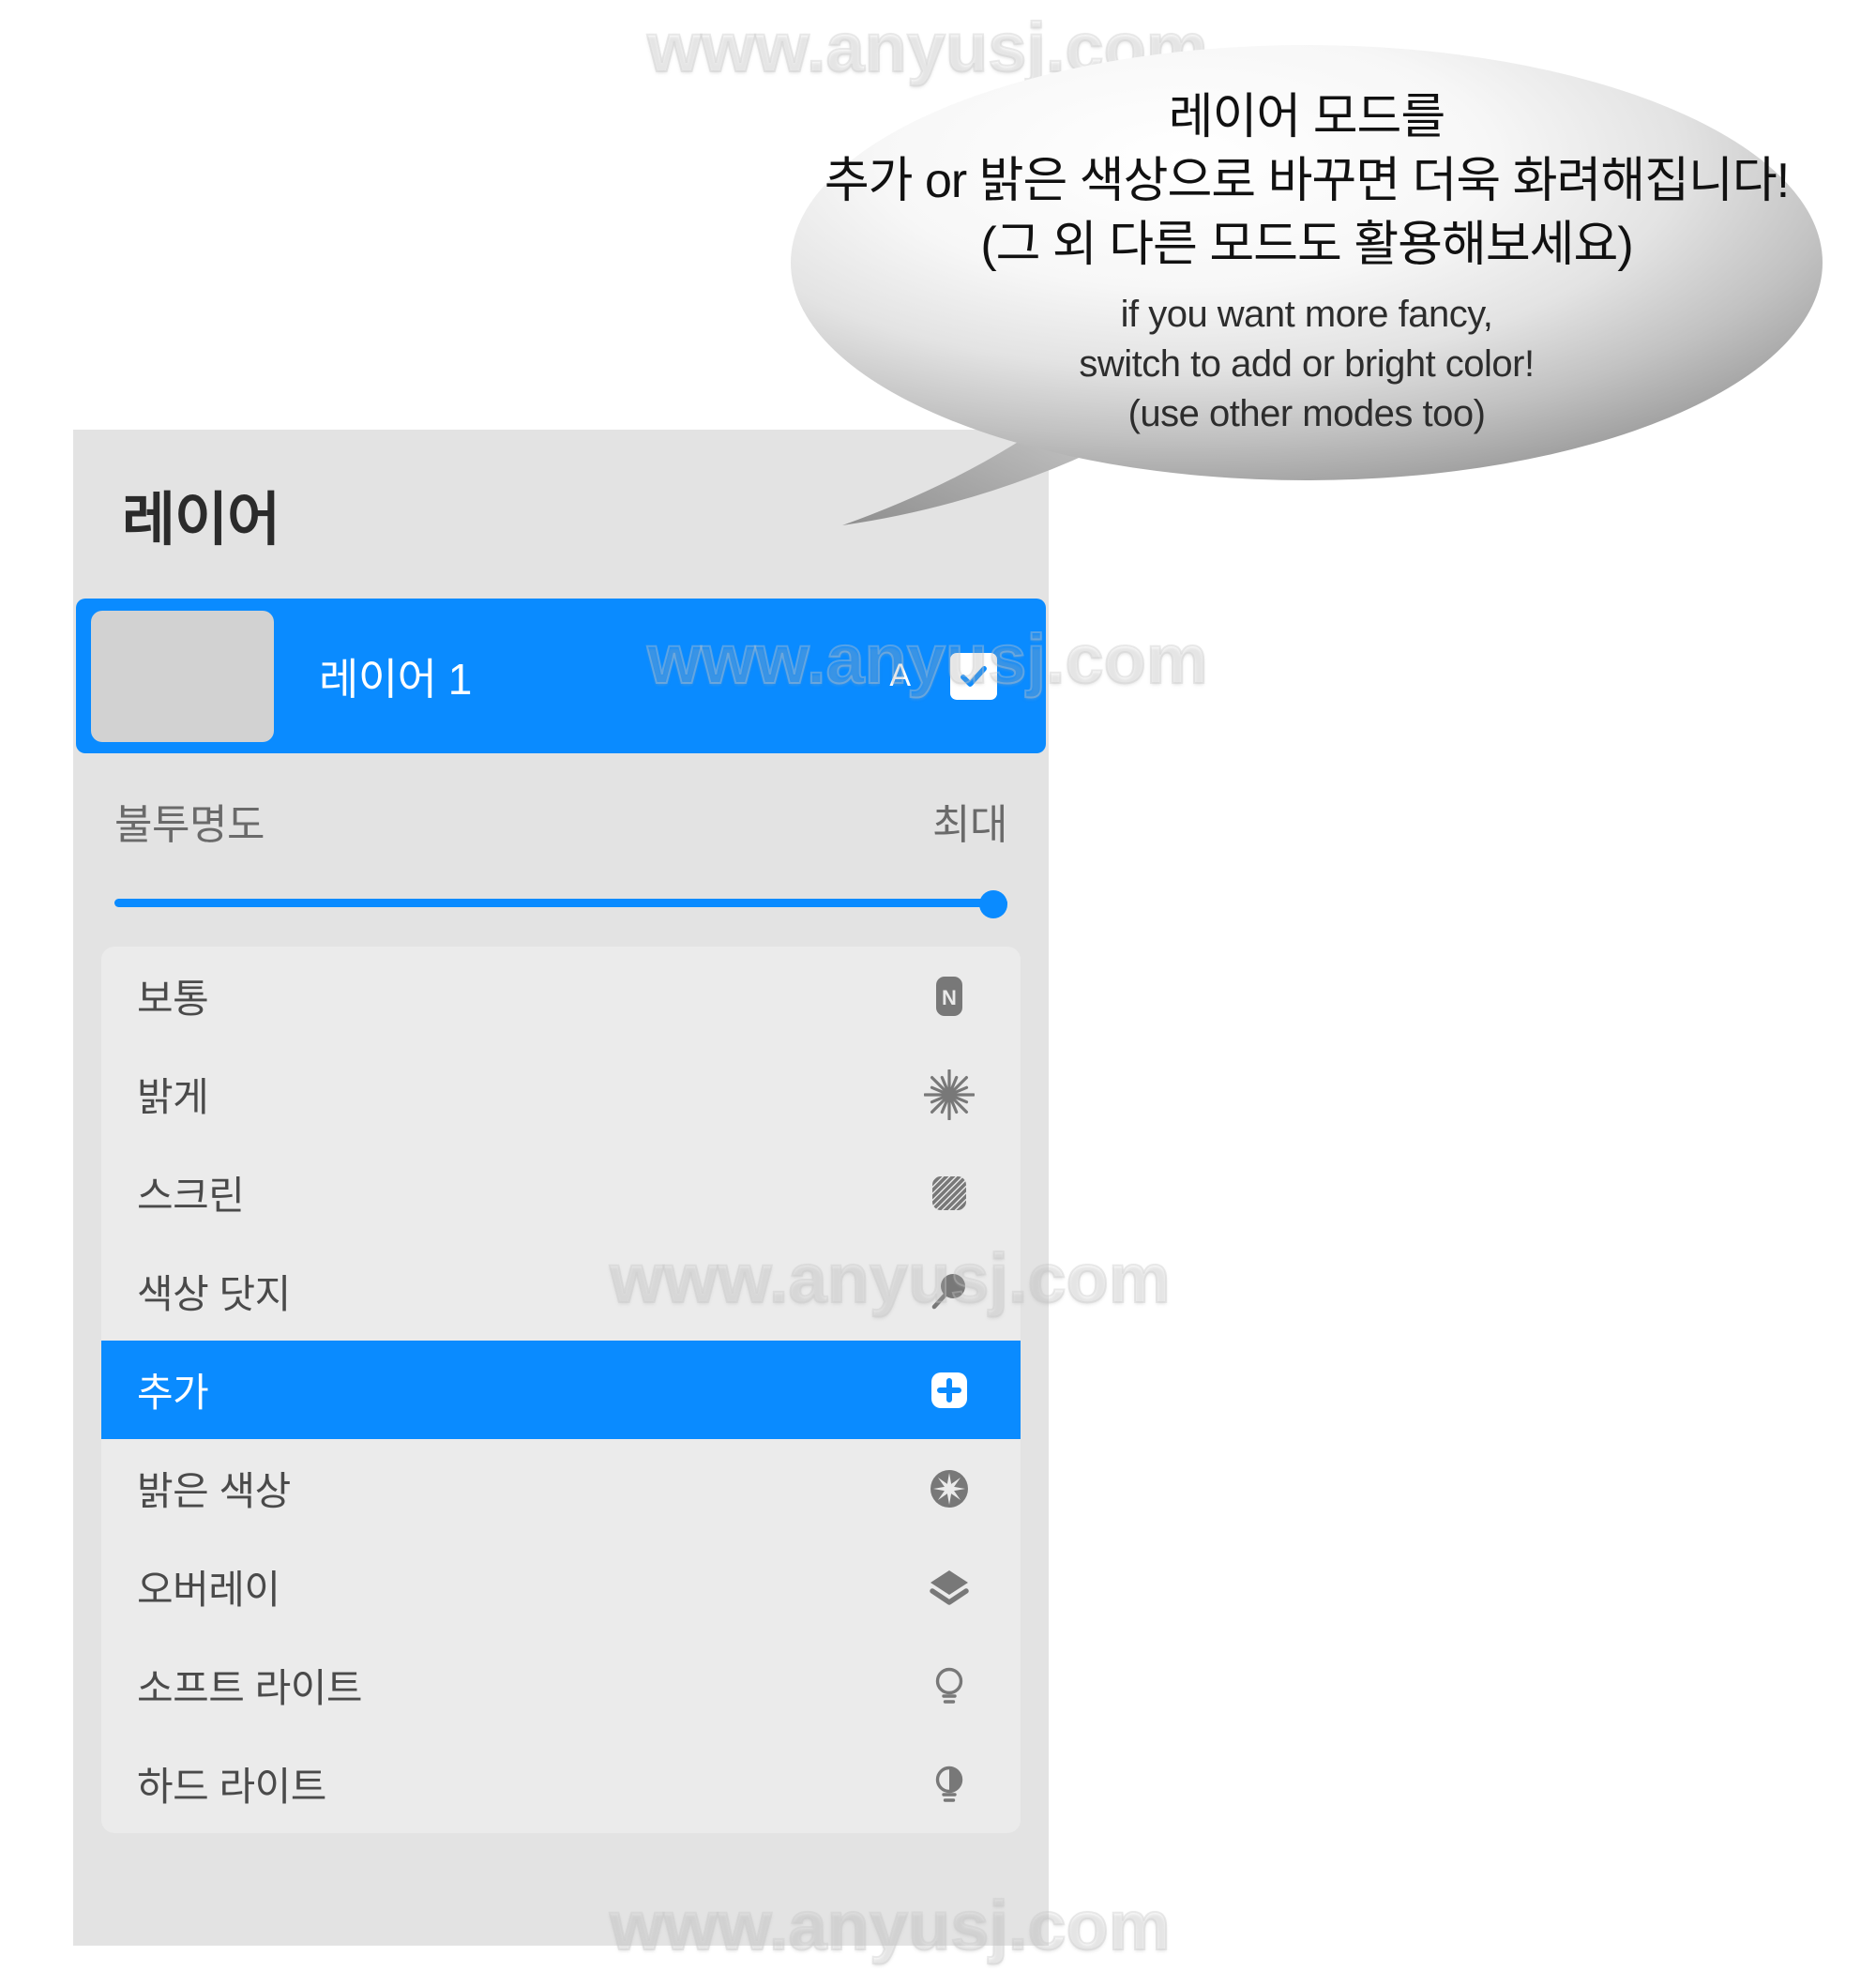 The width and height of the screenshot is (1876, 1986). What do you see at coordinates (561, 676) in the screenshot?
I see `layer-list-item: 레이어 1 A` at bounding box center [561, 676].